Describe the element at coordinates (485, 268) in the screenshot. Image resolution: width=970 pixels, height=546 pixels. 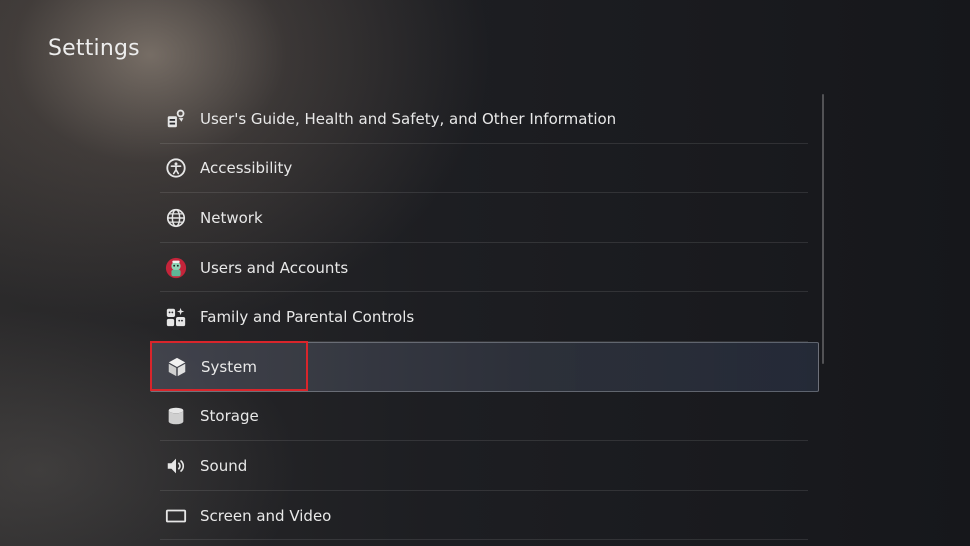
I see `menu-item-users-accounts: Users and Accounts` at that location.